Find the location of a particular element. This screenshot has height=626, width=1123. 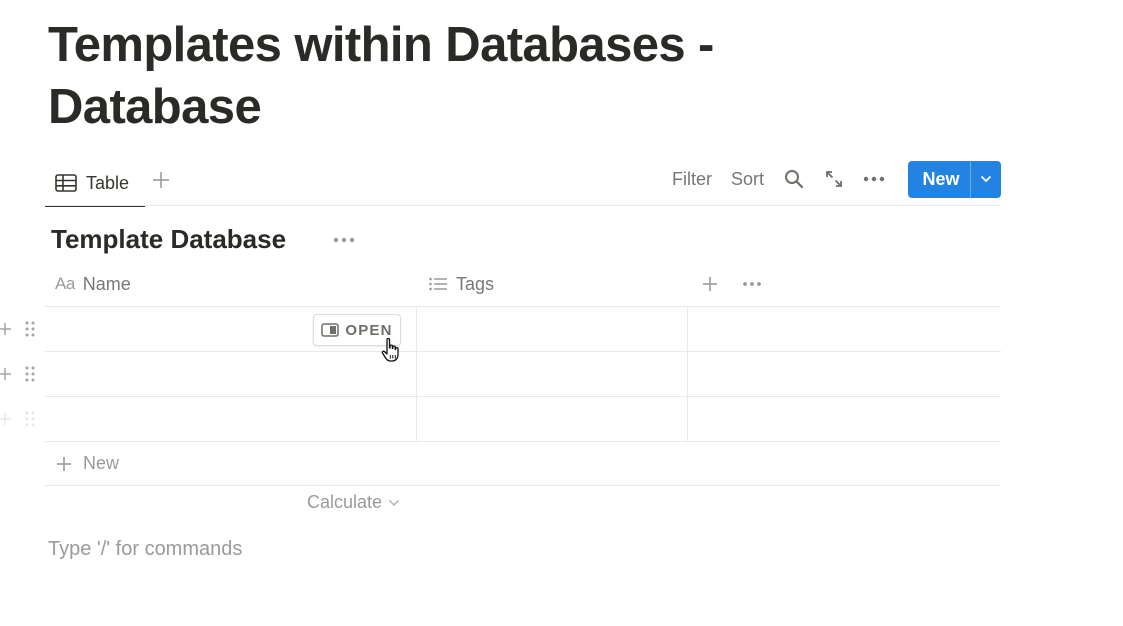

table-row: OPEN is located at coordinates (500, 334).